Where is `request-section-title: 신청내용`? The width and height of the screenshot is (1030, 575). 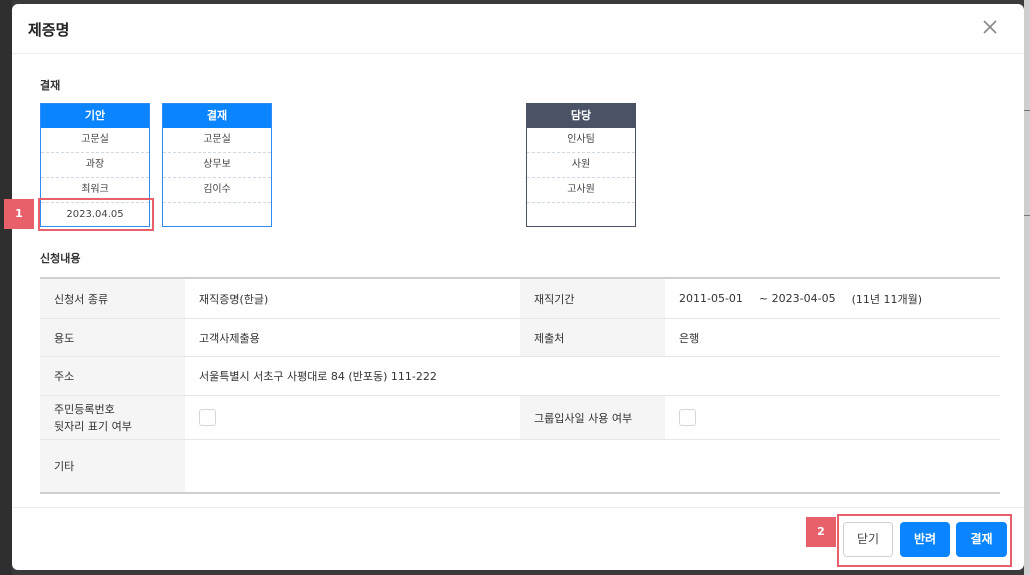
request-section-title: 신청내용 is located at coordinates (60, 258).